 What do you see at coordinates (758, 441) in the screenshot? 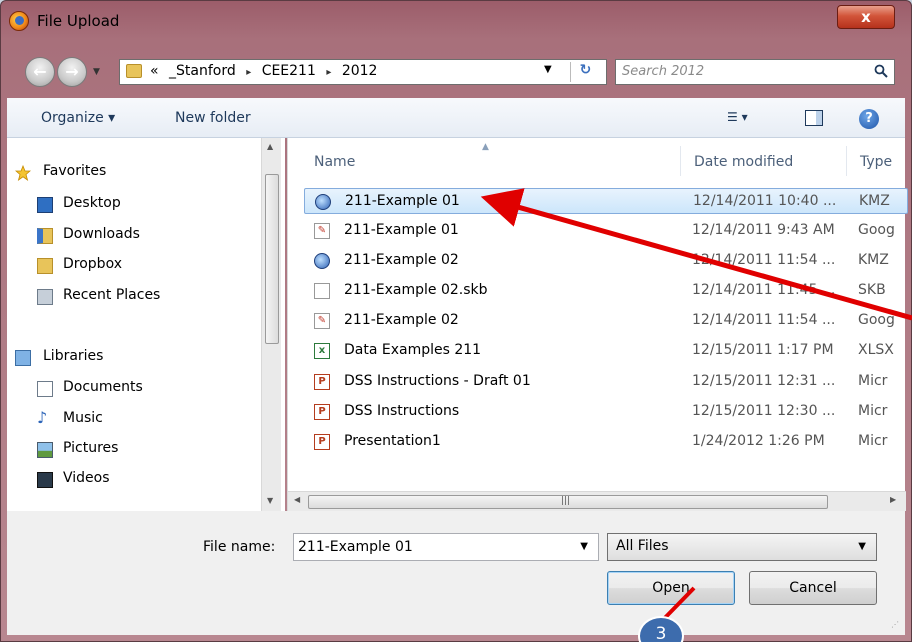
I see `file-date-modified: 1/24/2012 1:26 PM` at bounding box center [758, 441].